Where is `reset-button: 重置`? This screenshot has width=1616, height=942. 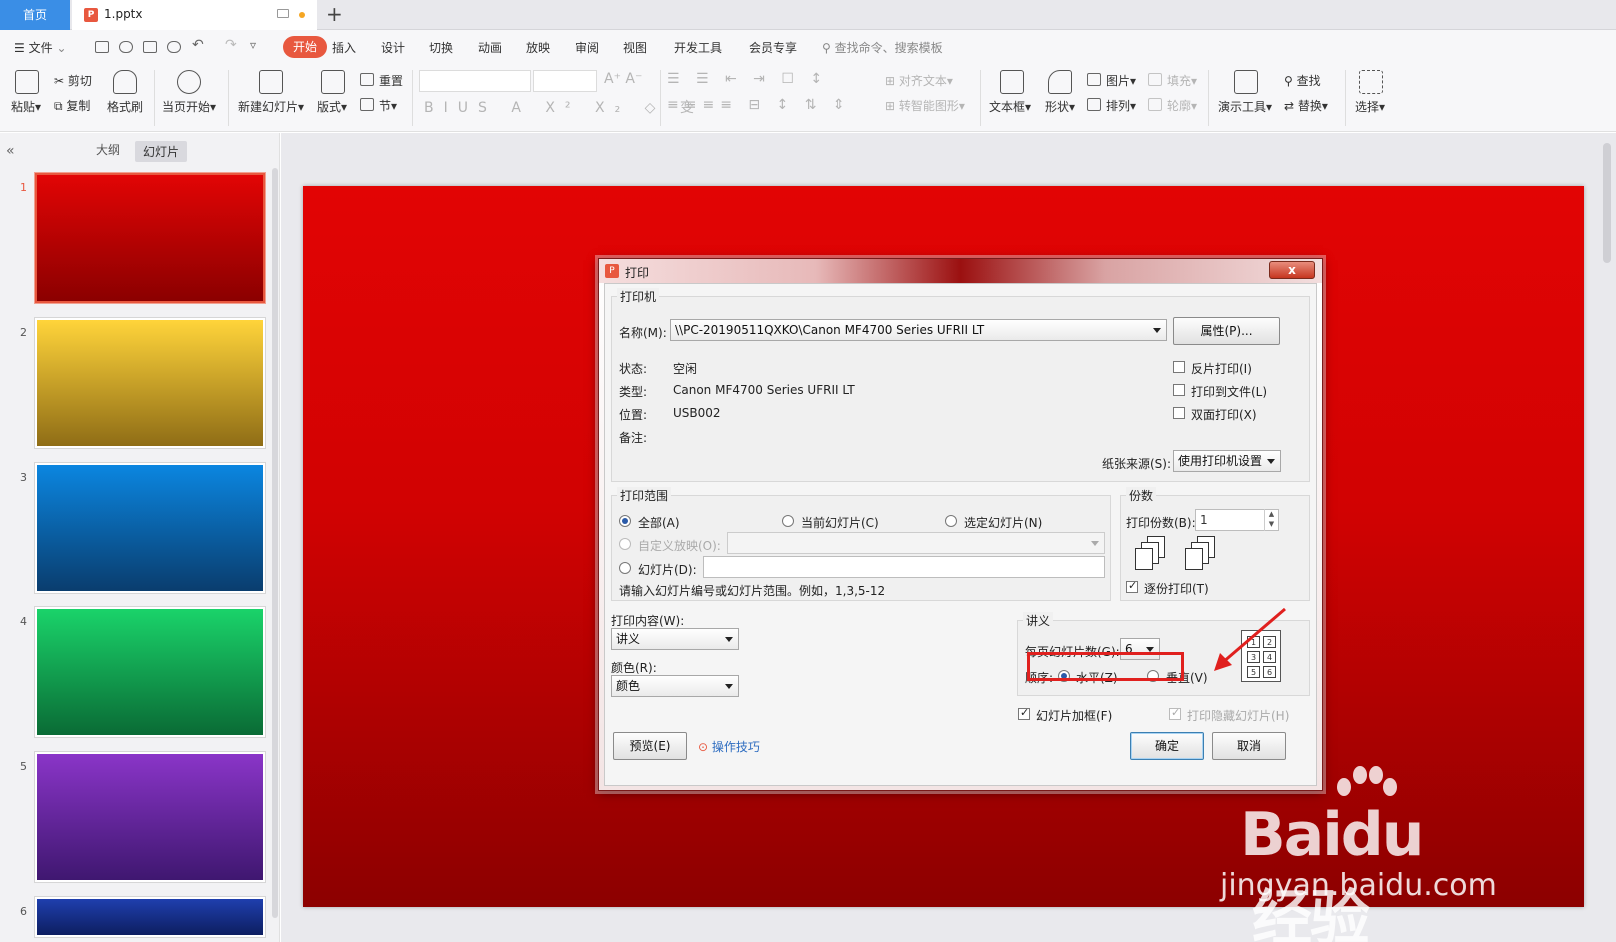 reset-button: 重置 is located at coordinates (391, 80).